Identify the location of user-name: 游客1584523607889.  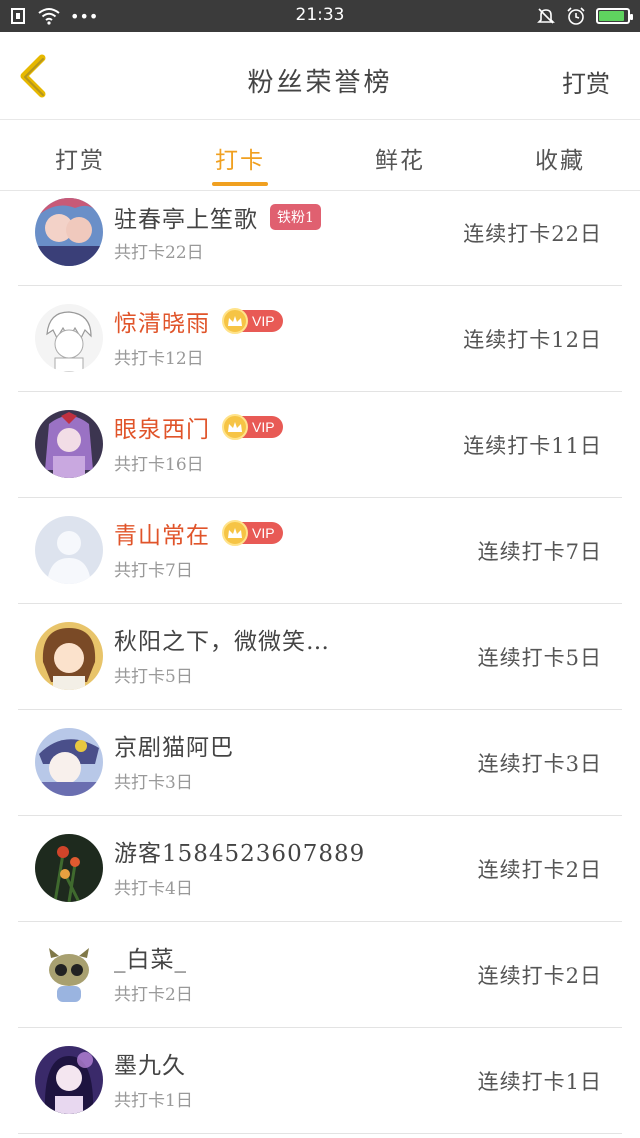
(240, 854).